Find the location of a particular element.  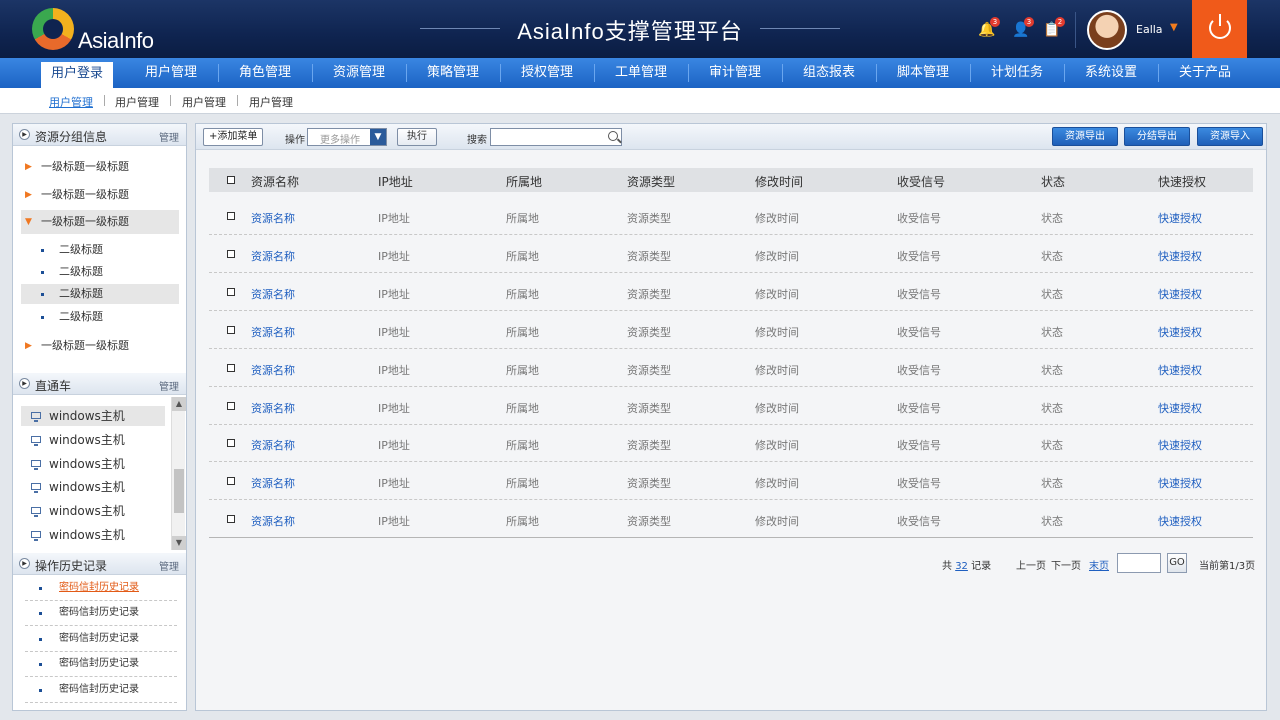

nav-item-role-management: 角色管理 is located at coordinates (265, 73).